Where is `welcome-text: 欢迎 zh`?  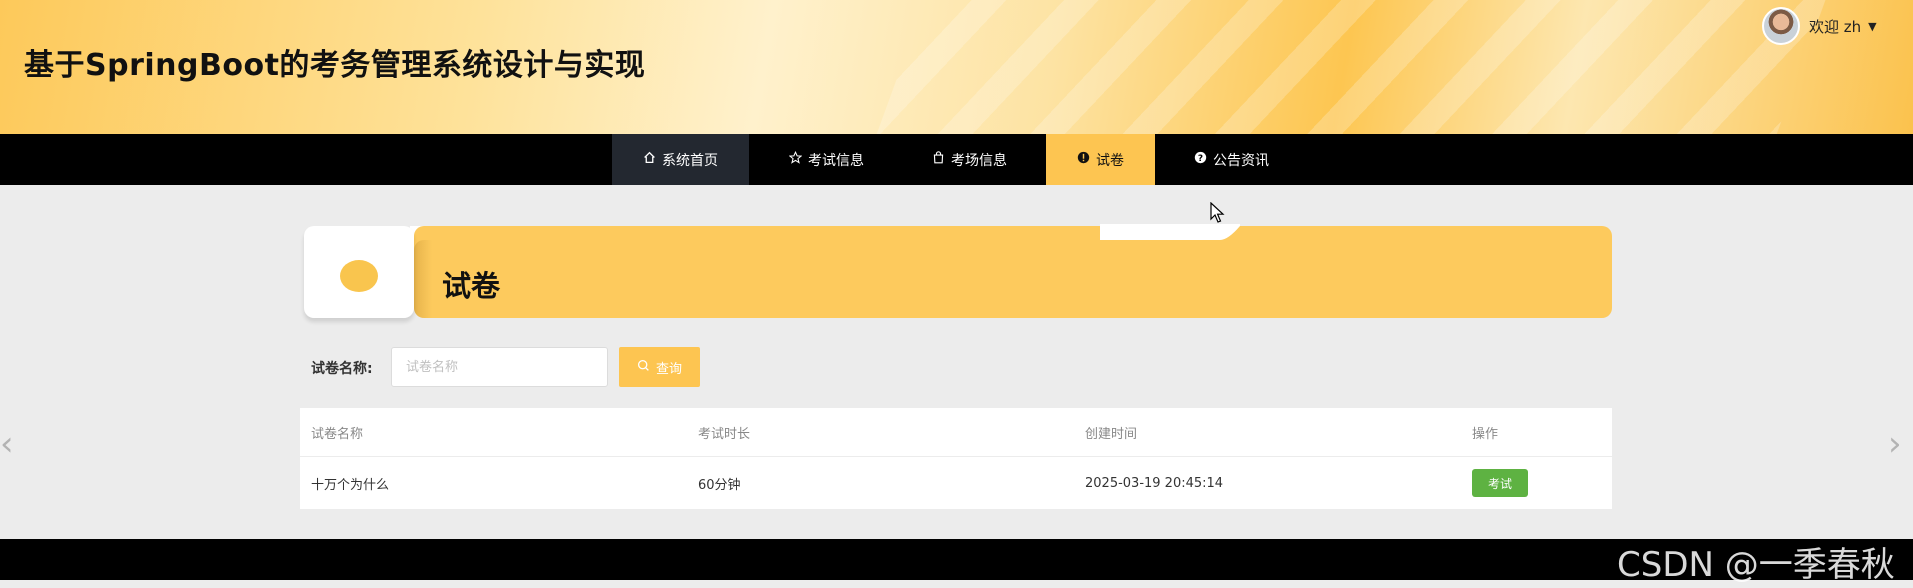
welcome-text: 欢迎 zh is located at coordinates (1835, 26).